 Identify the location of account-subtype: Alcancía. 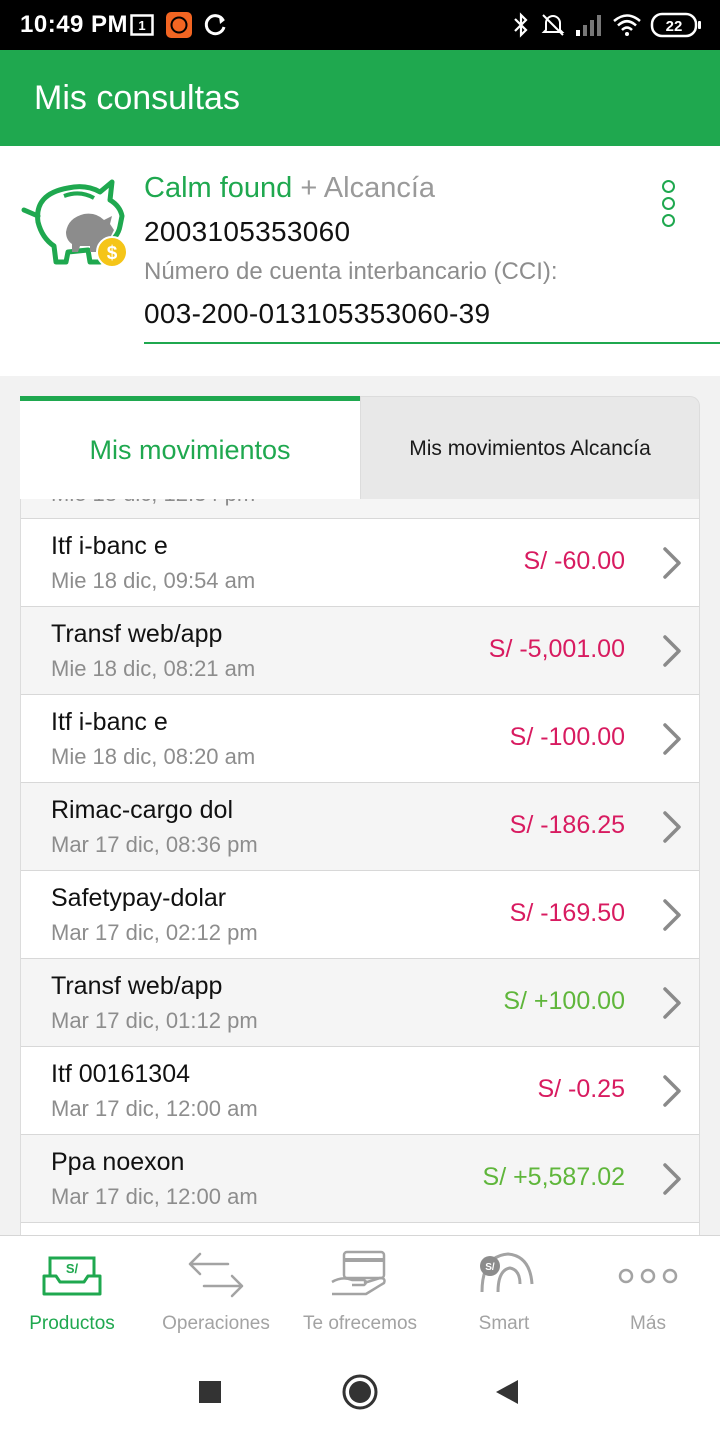
(379, 188).